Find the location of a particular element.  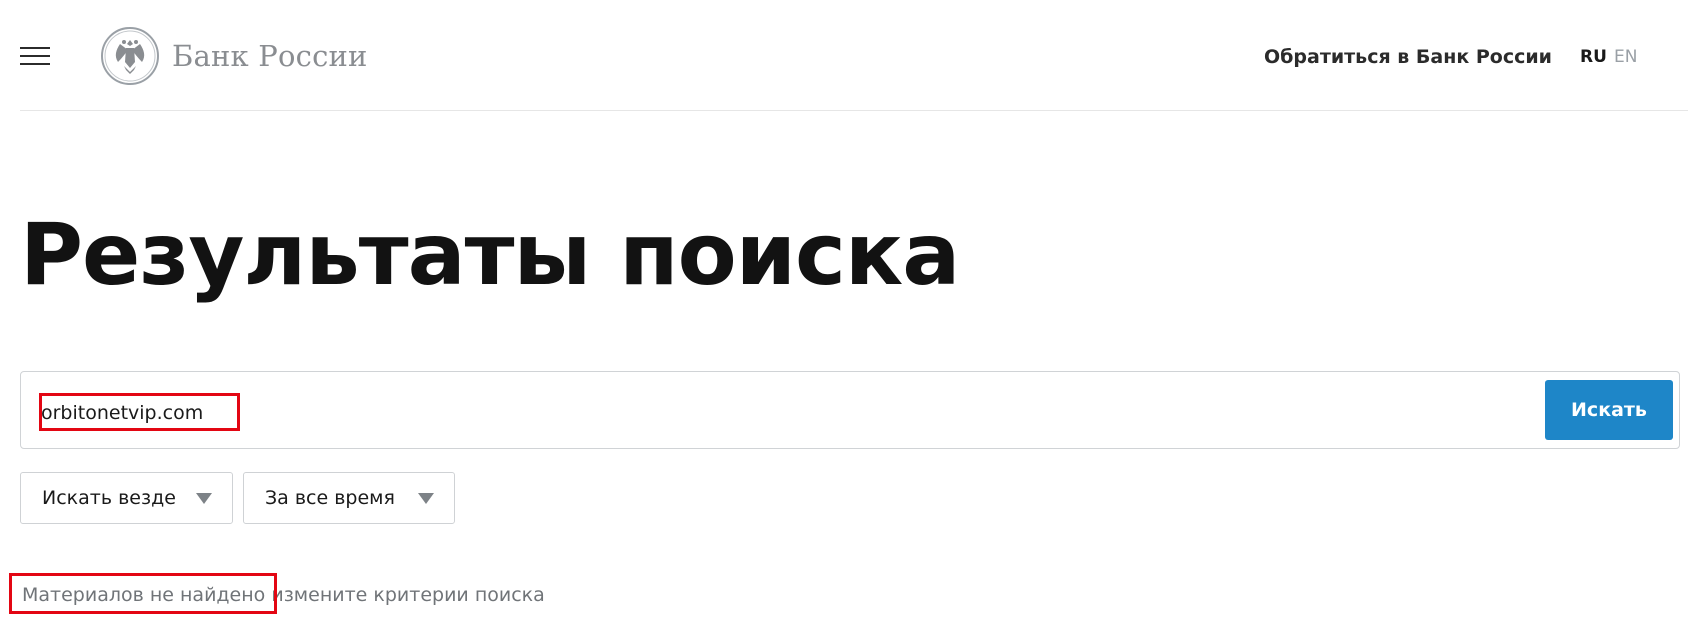

contact-bank-link: Обратиться в Банк России is located at coordinates (1408, 57).